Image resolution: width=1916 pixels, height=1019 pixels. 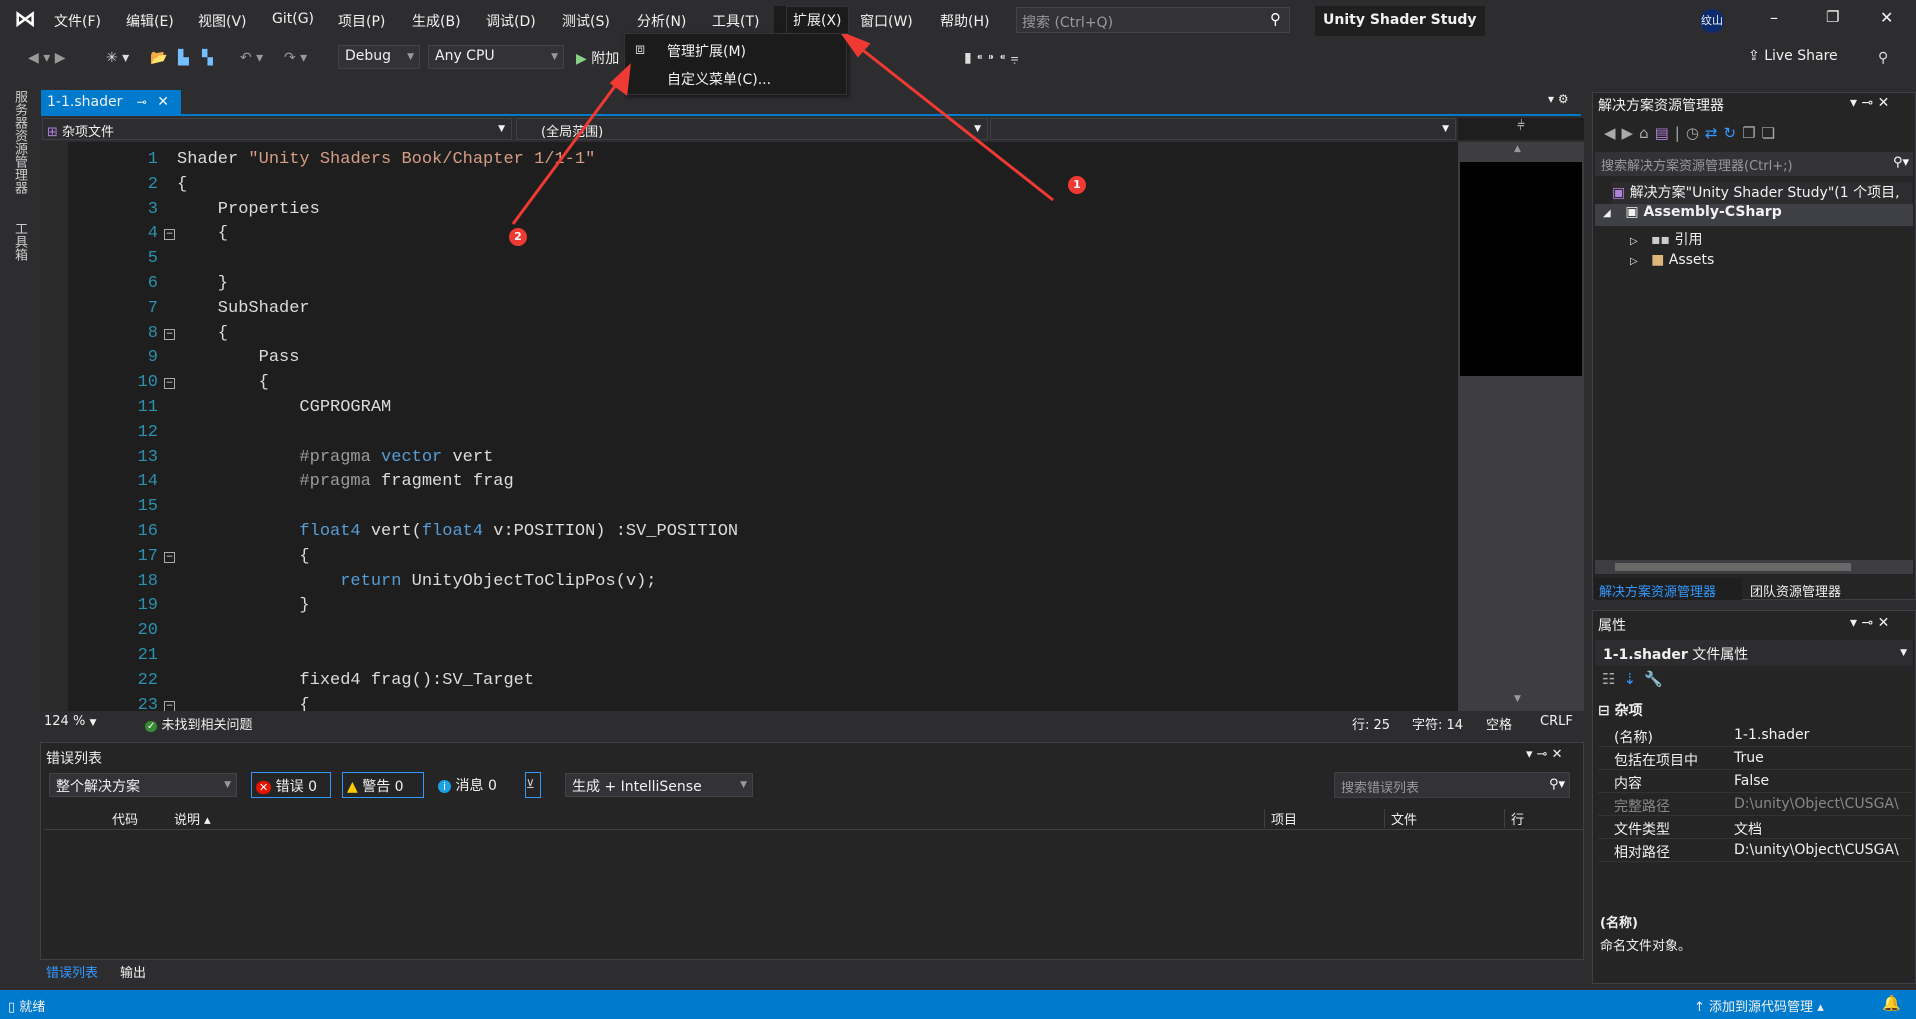 What do you see at coordinates (817, 20) in the screenshot?
I see `menu-item-10: 扩展(X)` at bounding box center [817, 20].